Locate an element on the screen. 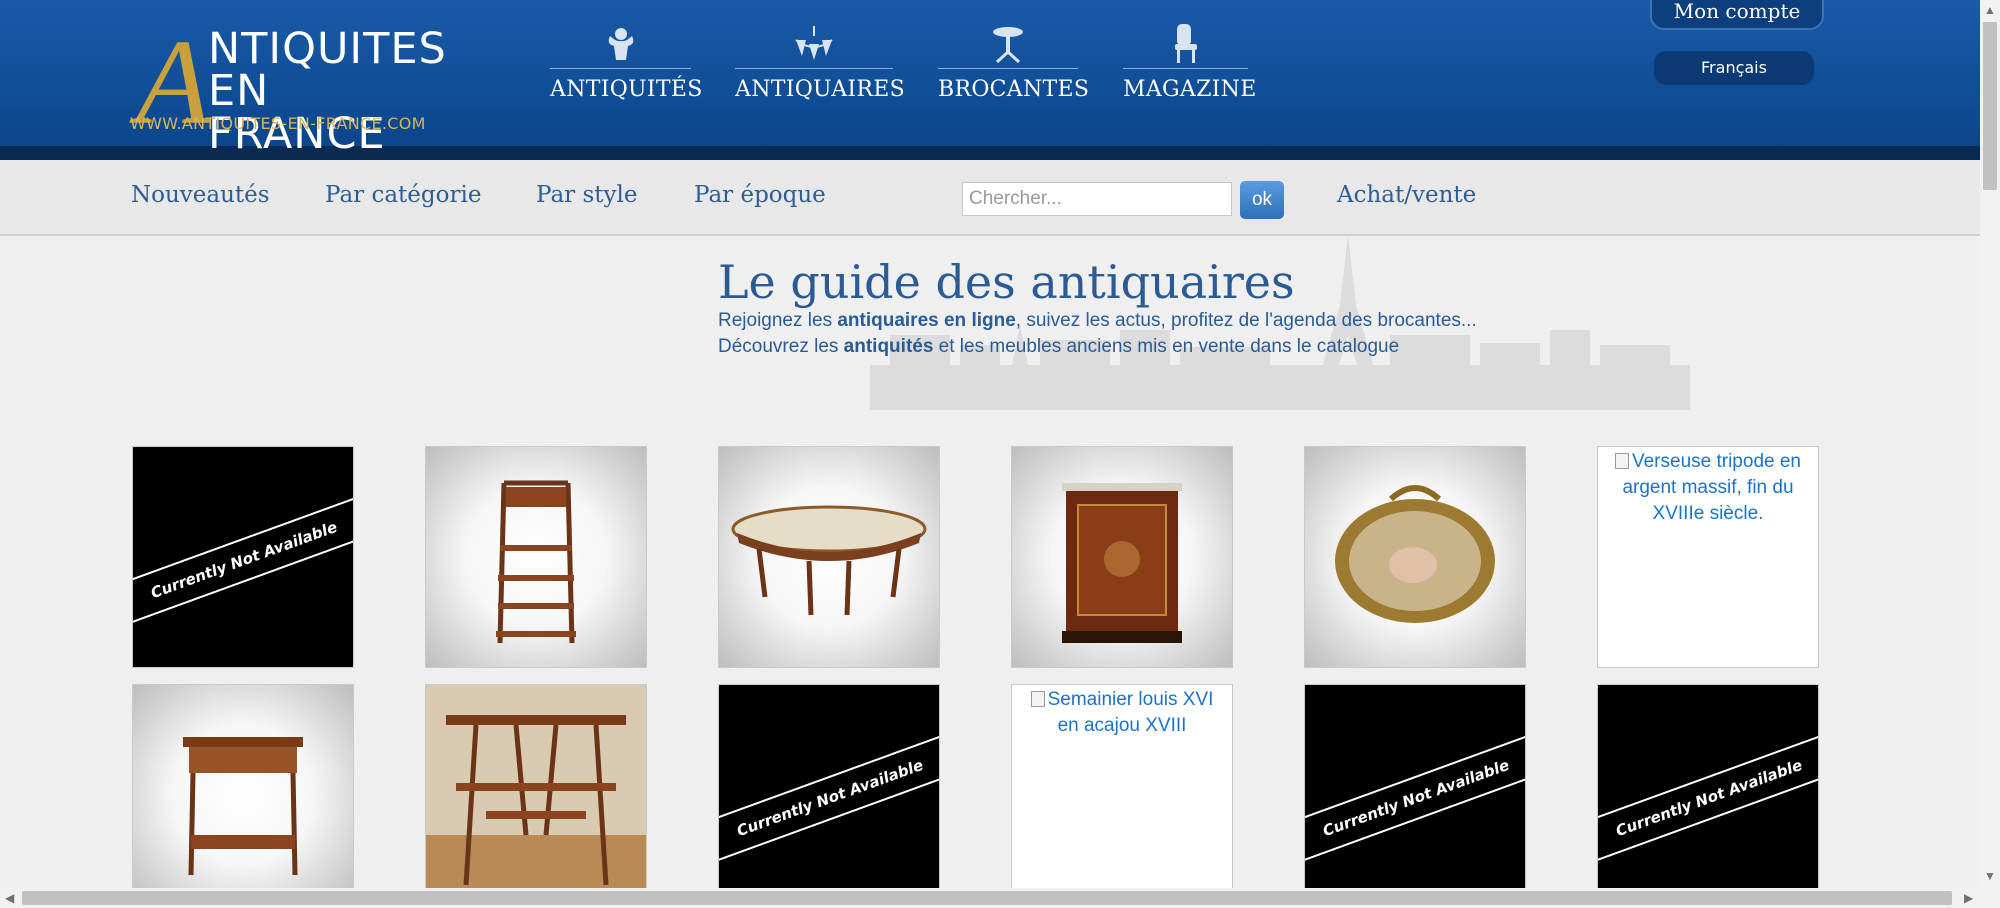 The height and width of the screenshot is (908, 2000). gilt-oval-painting-image is located at coordinates (1415, 554).